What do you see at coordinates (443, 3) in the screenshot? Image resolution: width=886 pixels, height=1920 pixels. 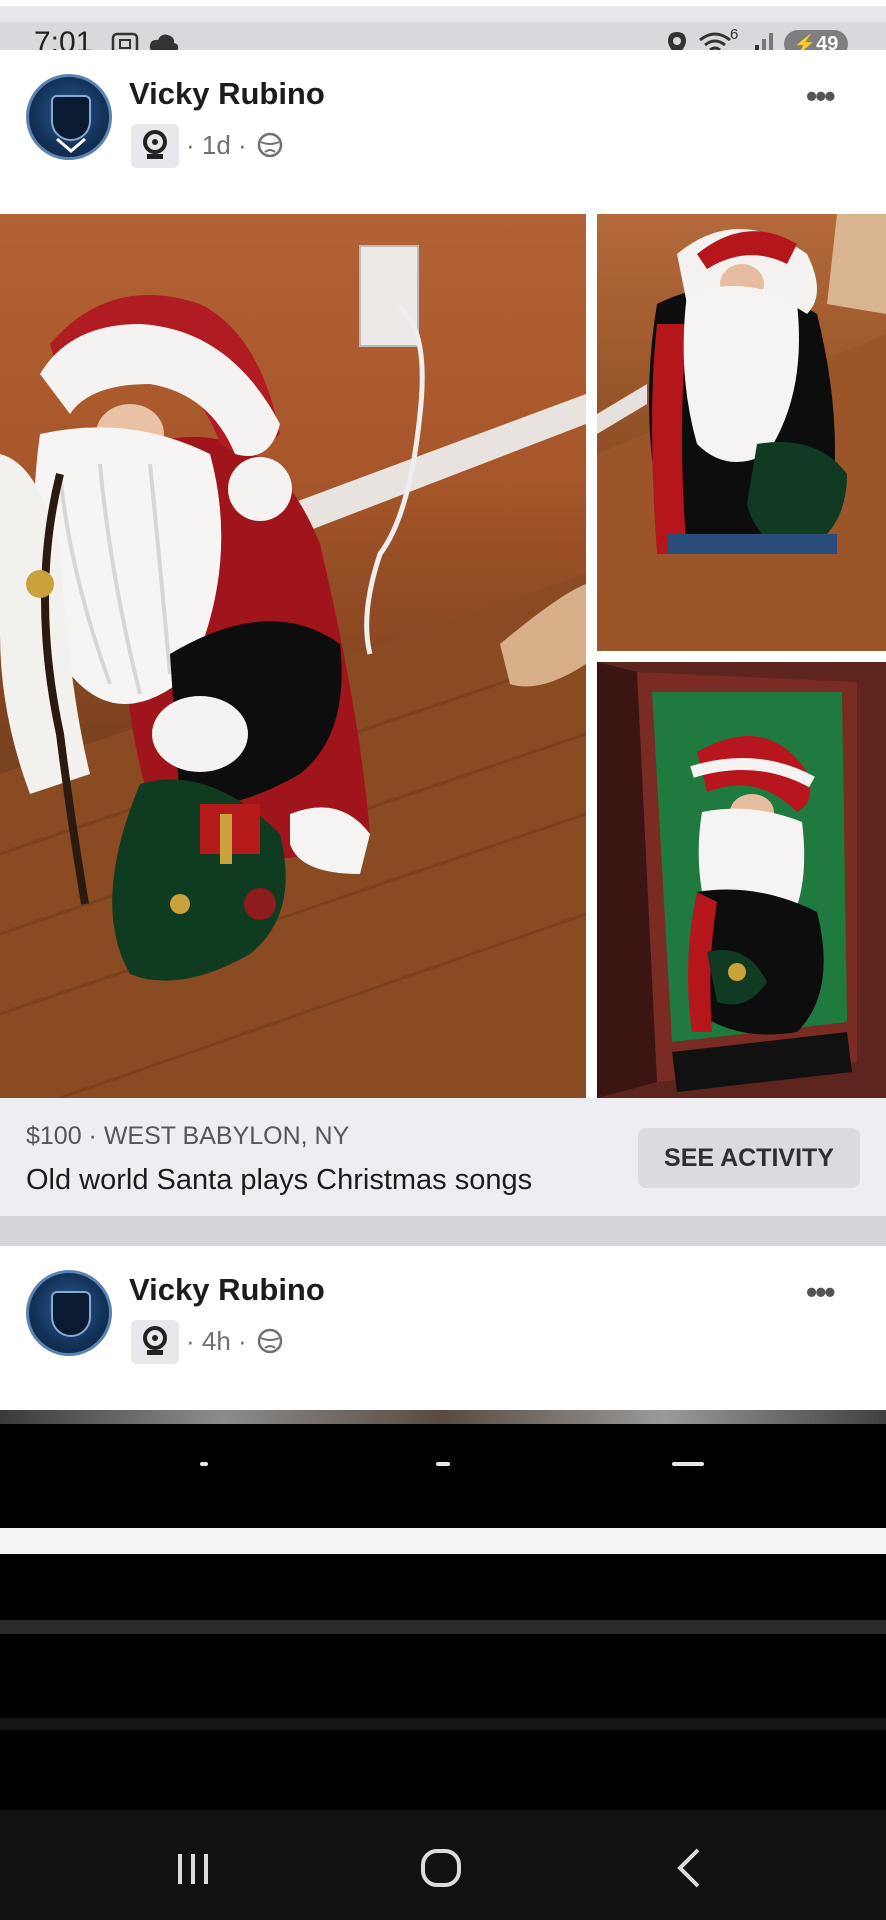 I see `status-bar-top-strip` at bounding box center [443, 3].